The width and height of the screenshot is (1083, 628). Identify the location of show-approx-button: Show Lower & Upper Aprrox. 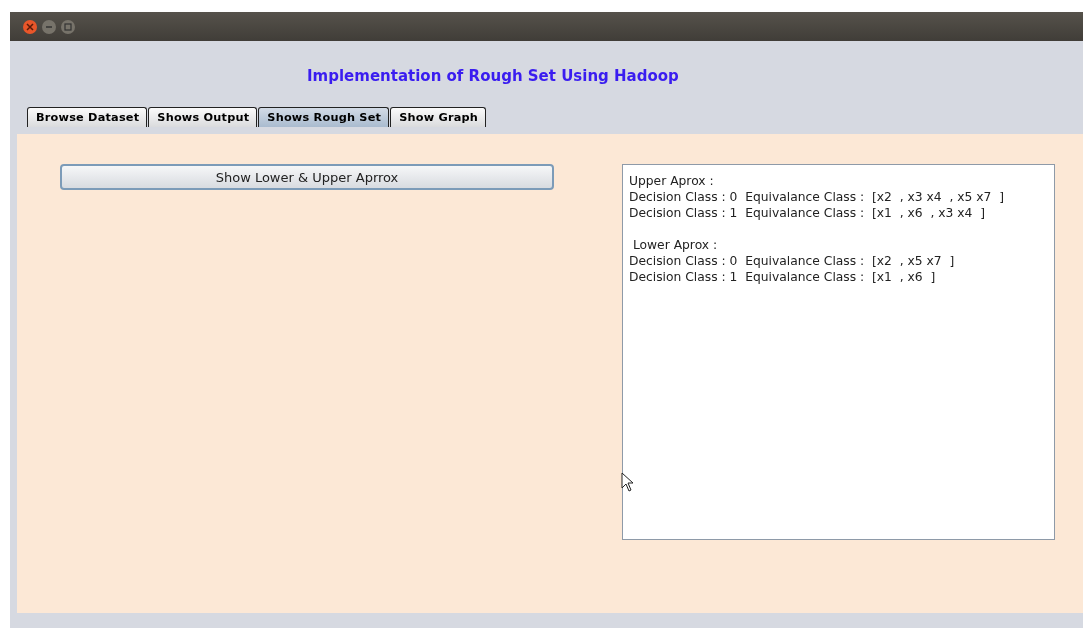
(307, 177).